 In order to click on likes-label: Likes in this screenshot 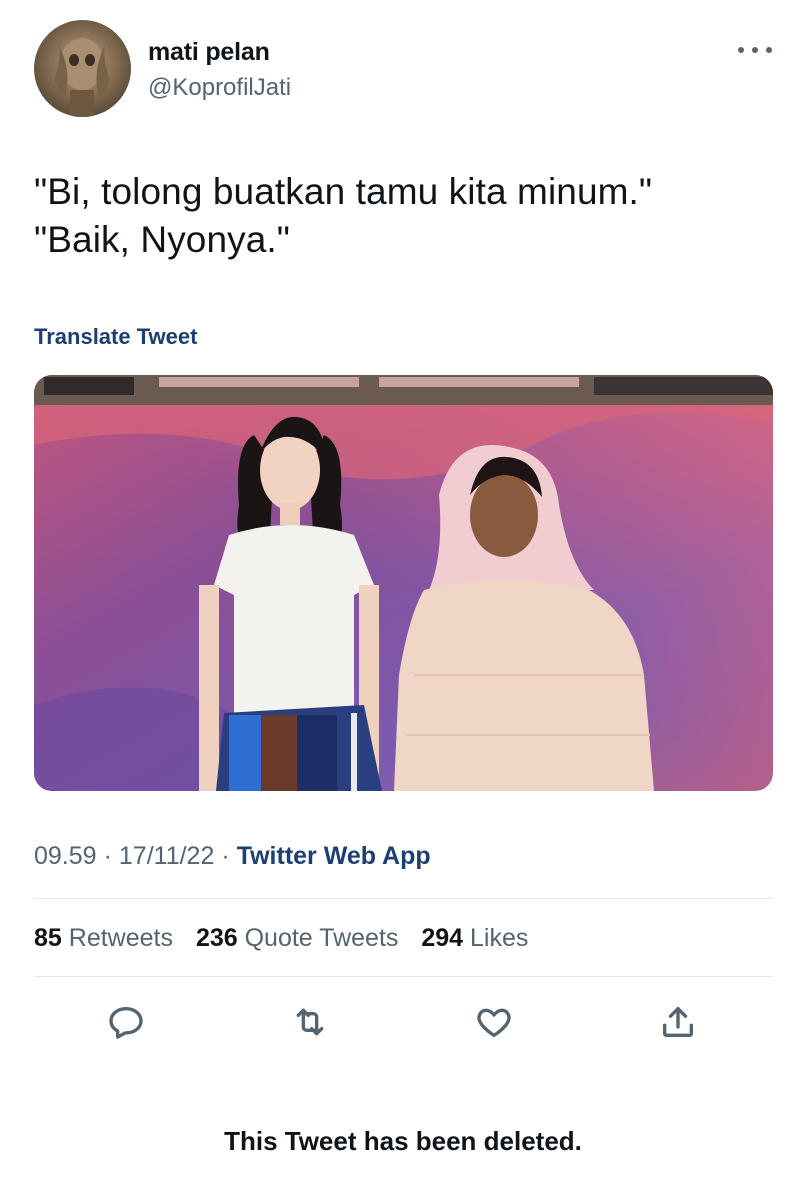, I will do `click(499, 938)`.